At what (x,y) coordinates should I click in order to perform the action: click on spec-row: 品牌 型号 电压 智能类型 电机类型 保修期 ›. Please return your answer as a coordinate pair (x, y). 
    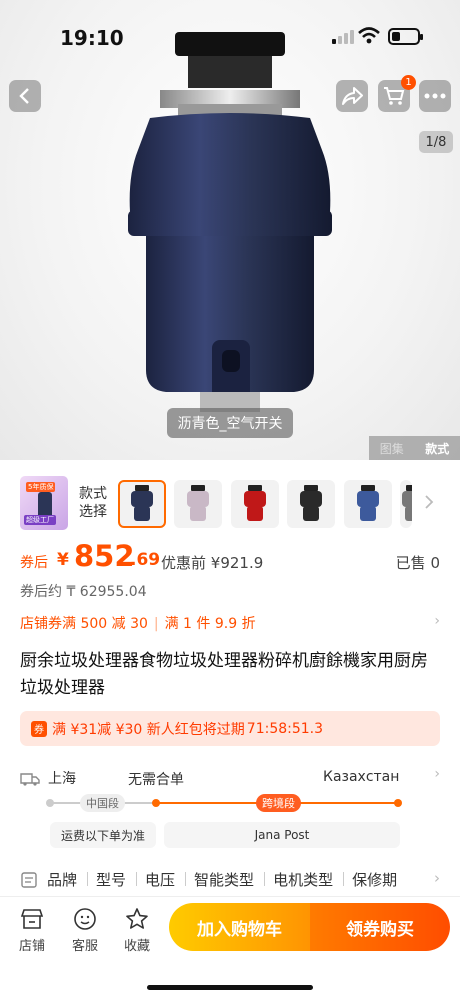
    Looking at the image, I should click on (230, 879).